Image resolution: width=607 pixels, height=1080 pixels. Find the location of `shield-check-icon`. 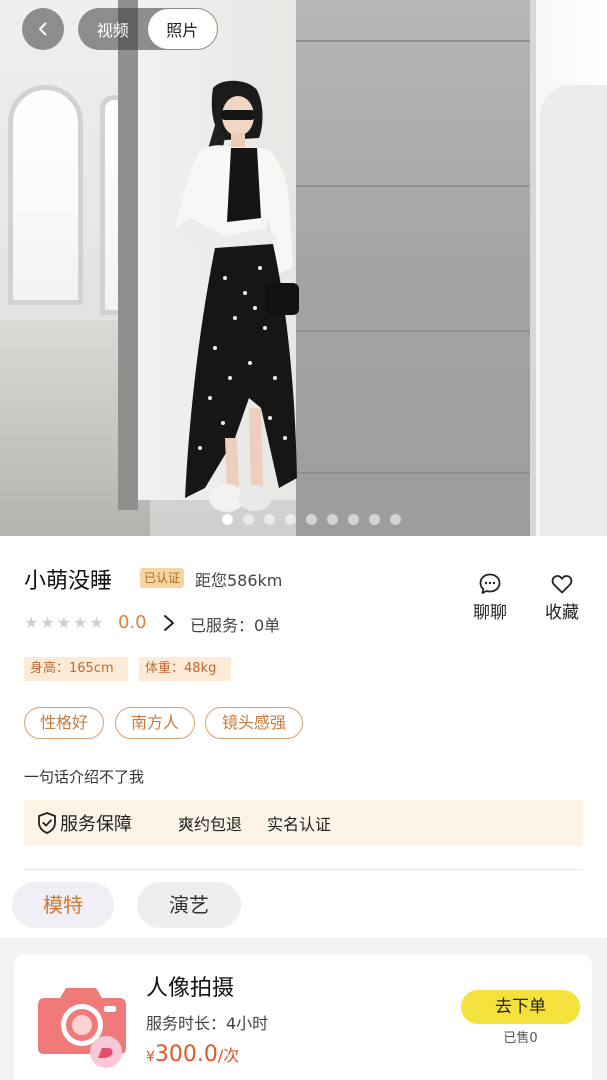

shield-check-icon is located at coordinates (47, 823).